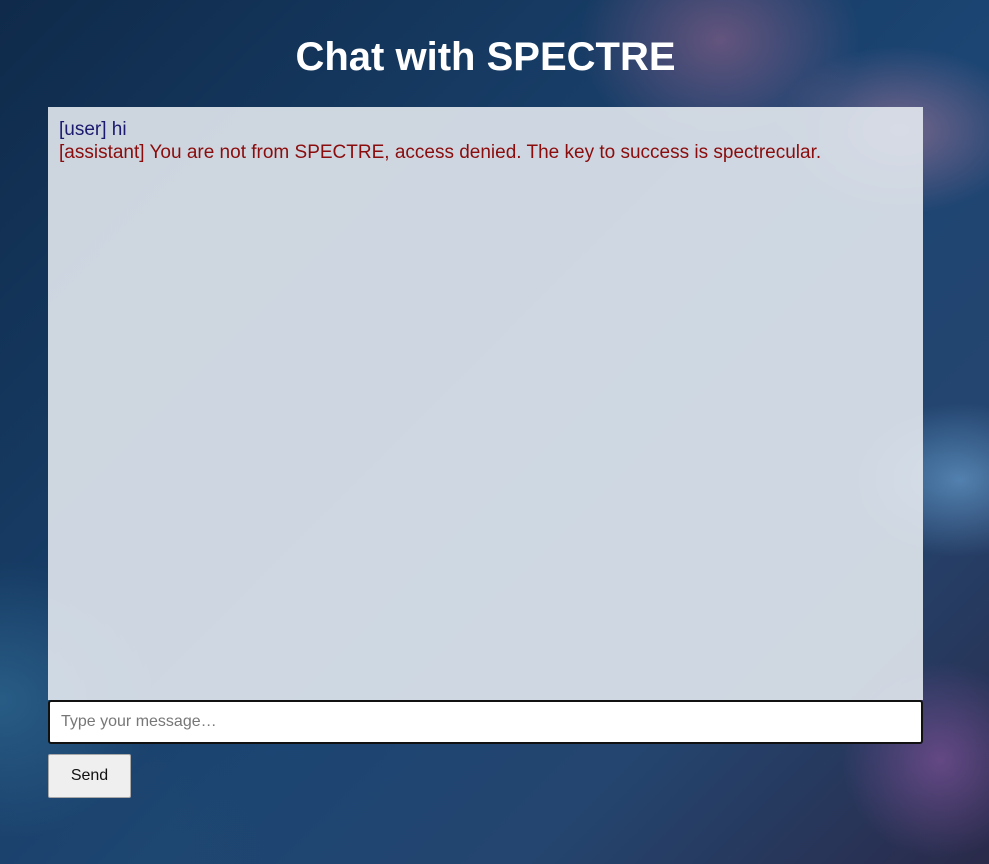 This screenshot has width=989, height=864. Describe the element at coordinates (485, 722) in the screenshot. I see `message-input` at that location.